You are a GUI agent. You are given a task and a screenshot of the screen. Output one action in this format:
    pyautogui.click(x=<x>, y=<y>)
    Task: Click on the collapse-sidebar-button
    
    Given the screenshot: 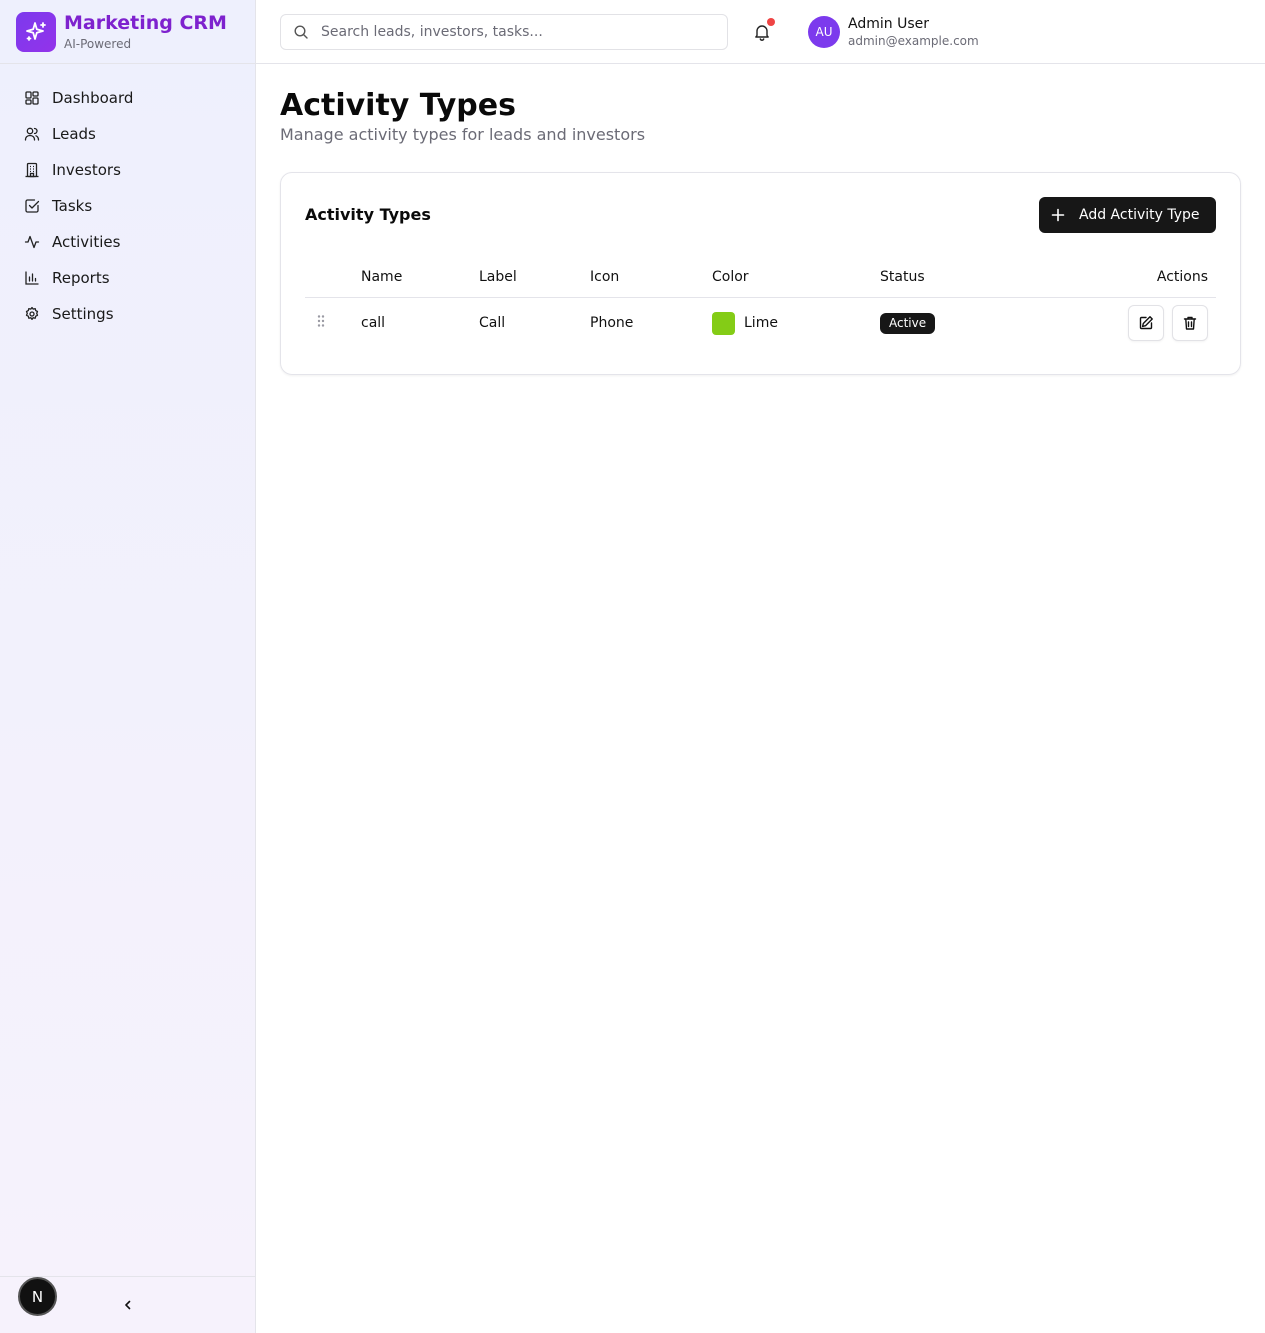 What is the action you would take?
    pyautogui.click(x=128, y=1305)
    